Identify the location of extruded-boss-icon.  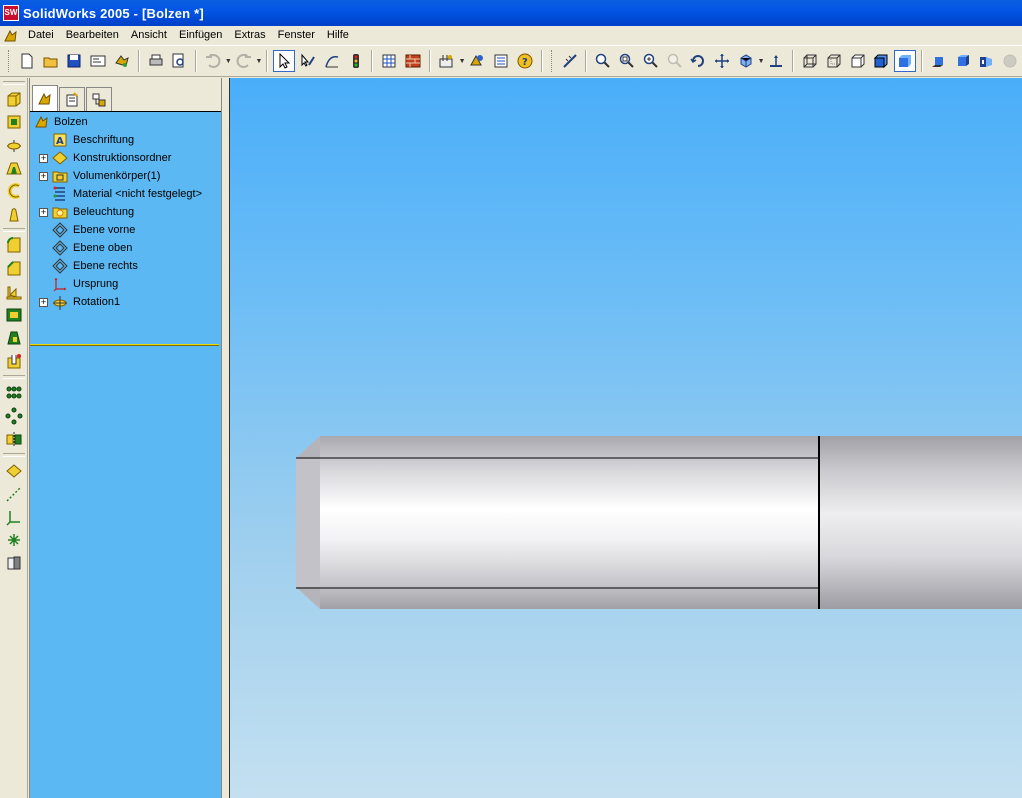
(14, 99).